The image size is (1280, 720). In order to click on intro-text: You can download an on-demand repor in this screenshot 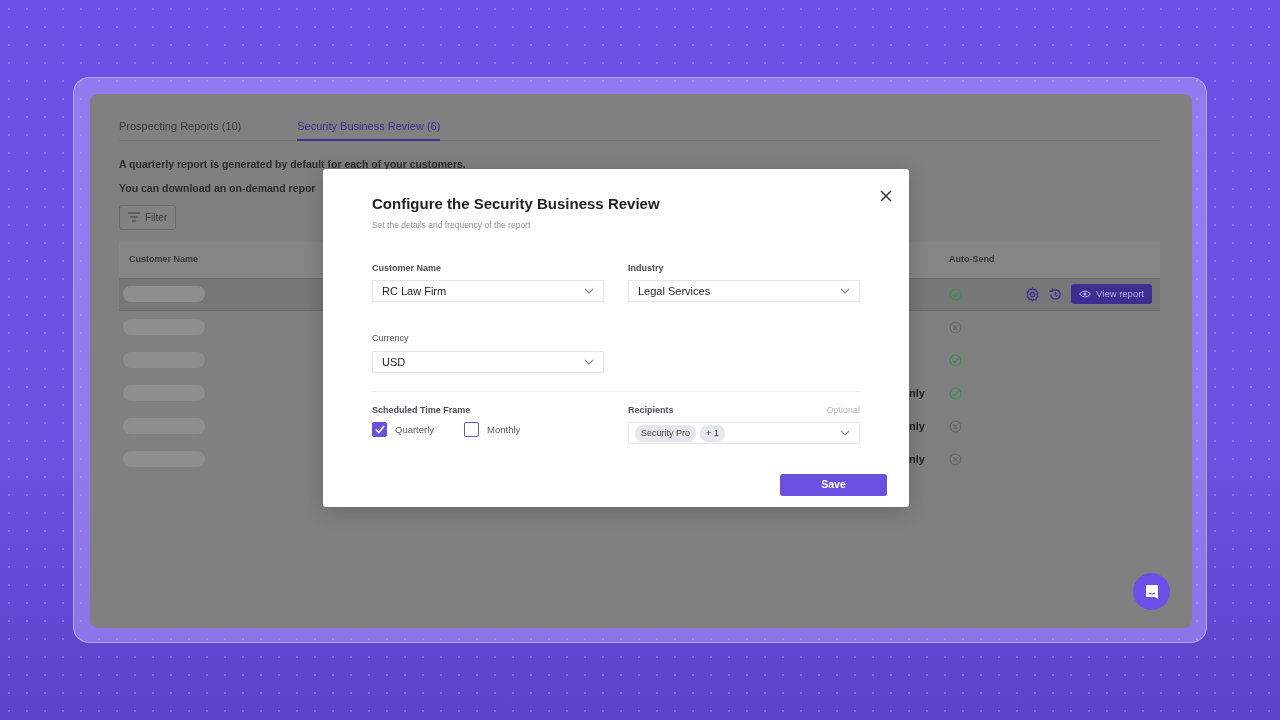, I will do `click(217, 188)`.